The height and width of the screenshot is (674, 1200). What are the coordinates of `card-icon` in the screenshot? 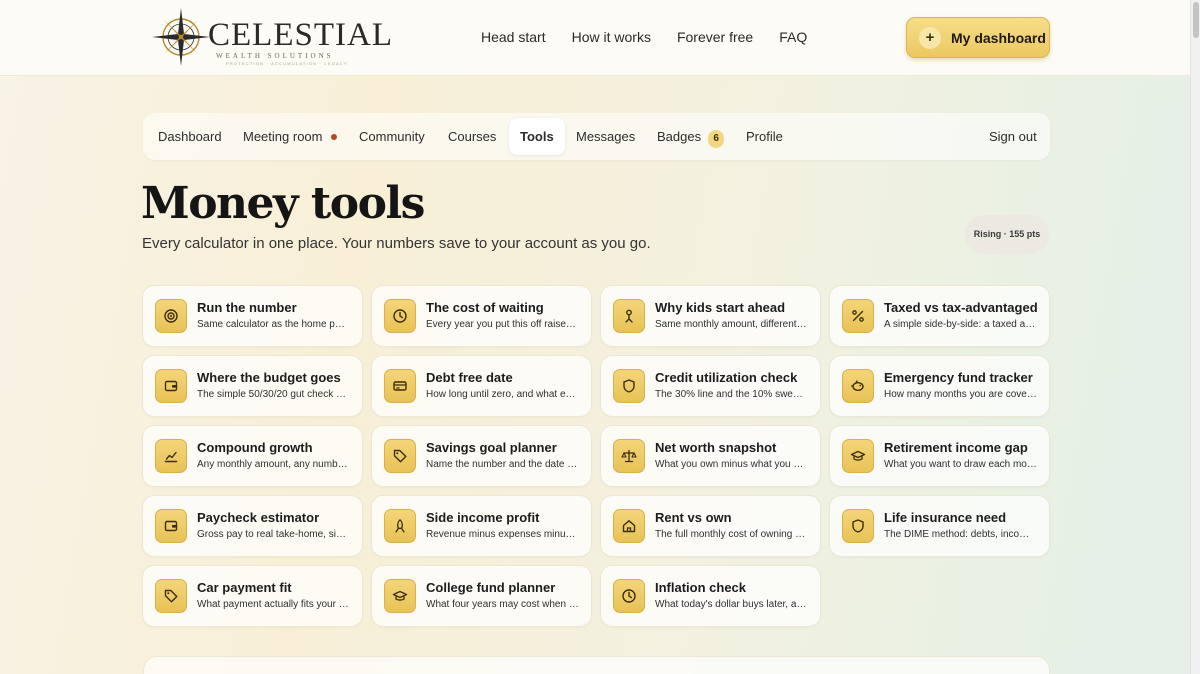 It's located at (400, 386).